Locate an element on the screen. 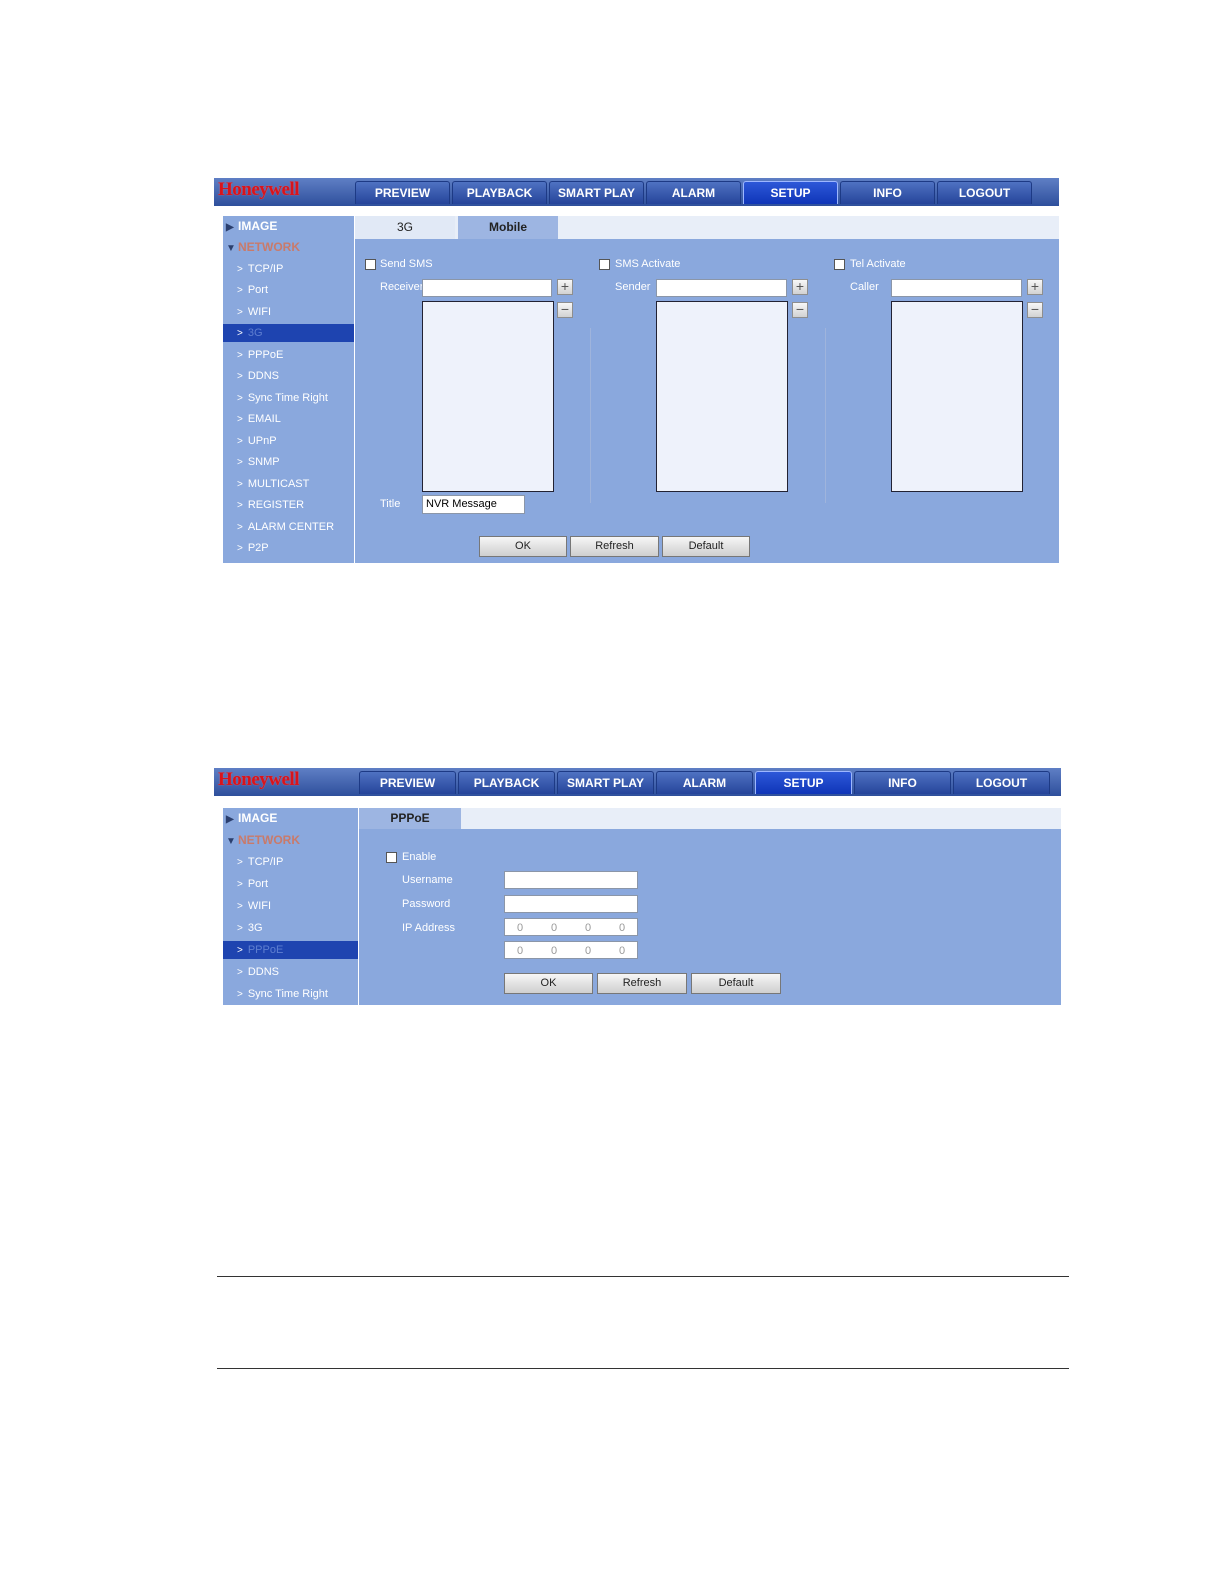 The width and height of the screenshot is (1224, 1584). sidebar-item-p2p: > P2P is located at coordinates (288, 548).